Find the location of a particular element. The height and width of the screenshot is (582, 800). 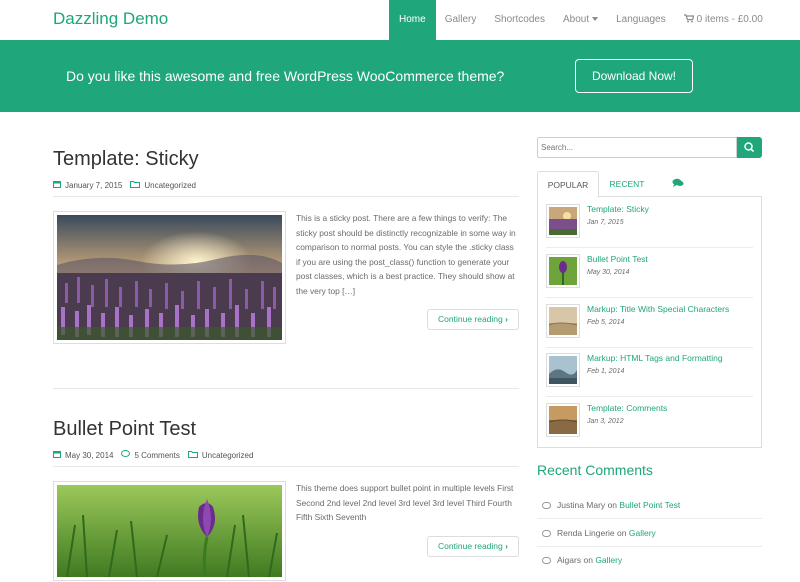

comments-icon is located at coordinates (678, 182).